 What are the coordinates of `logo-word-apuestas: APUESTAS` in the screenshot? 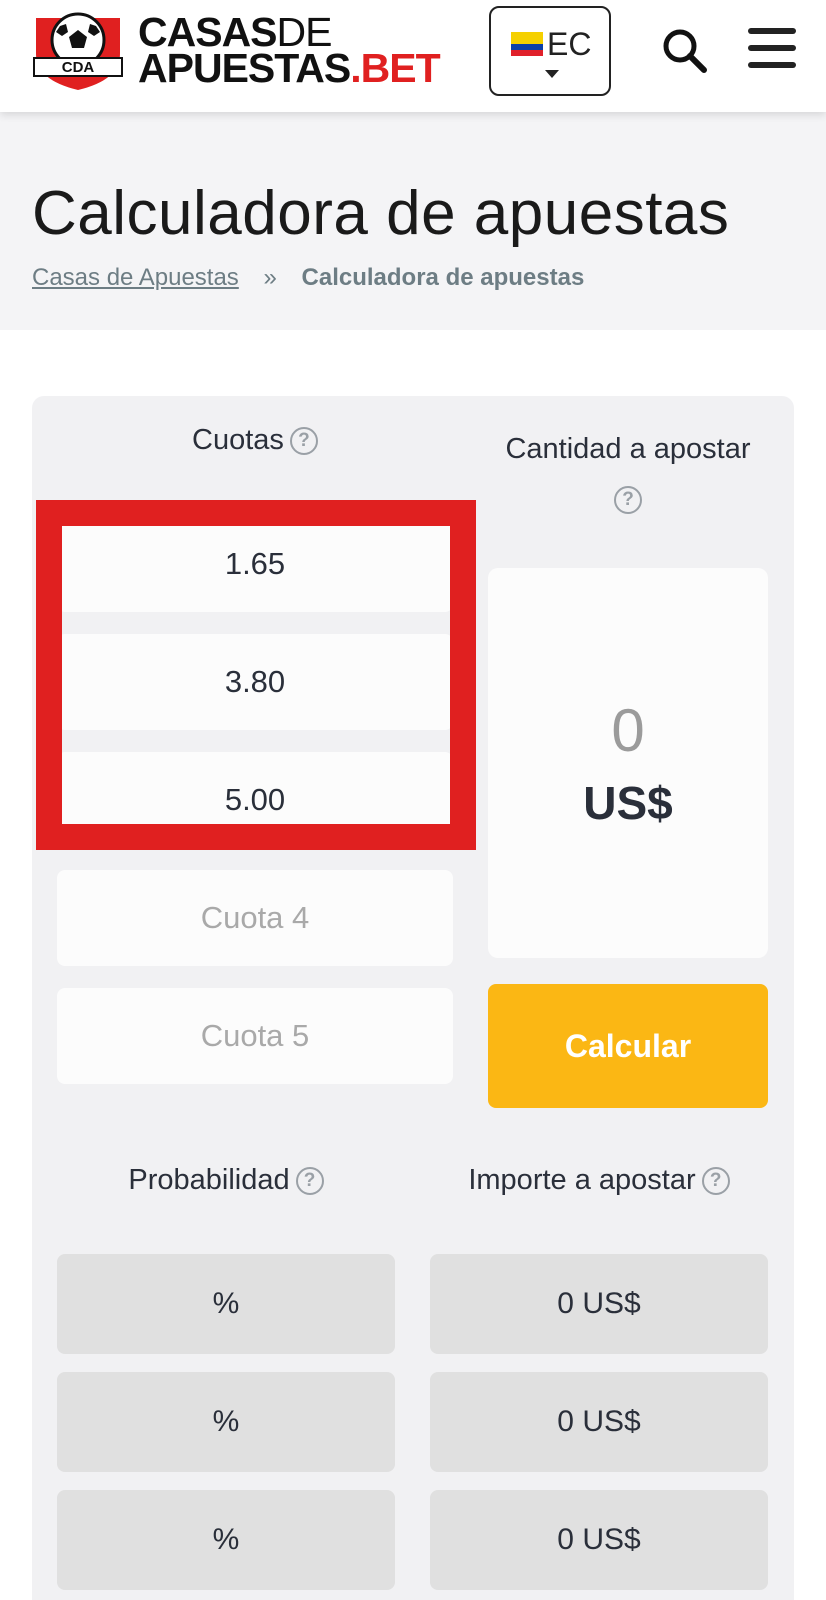 It's located at (244, 68).